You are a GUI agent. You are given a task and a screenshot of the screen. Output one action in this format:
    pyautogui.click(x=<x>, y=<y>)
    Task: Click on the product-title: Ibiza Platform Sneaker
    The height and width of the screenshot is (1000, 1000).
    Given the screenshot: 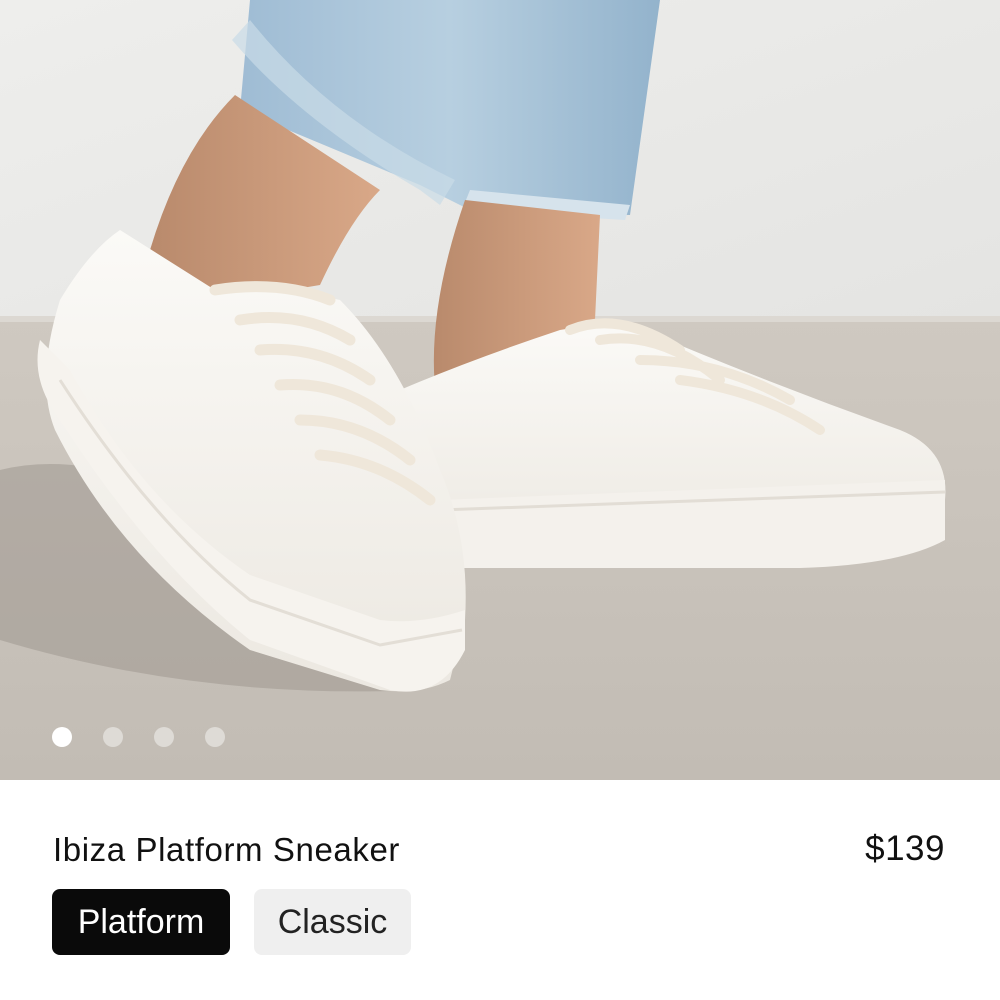 What is the action you would take?
    pyautogui.click(x=227, y=849)
    